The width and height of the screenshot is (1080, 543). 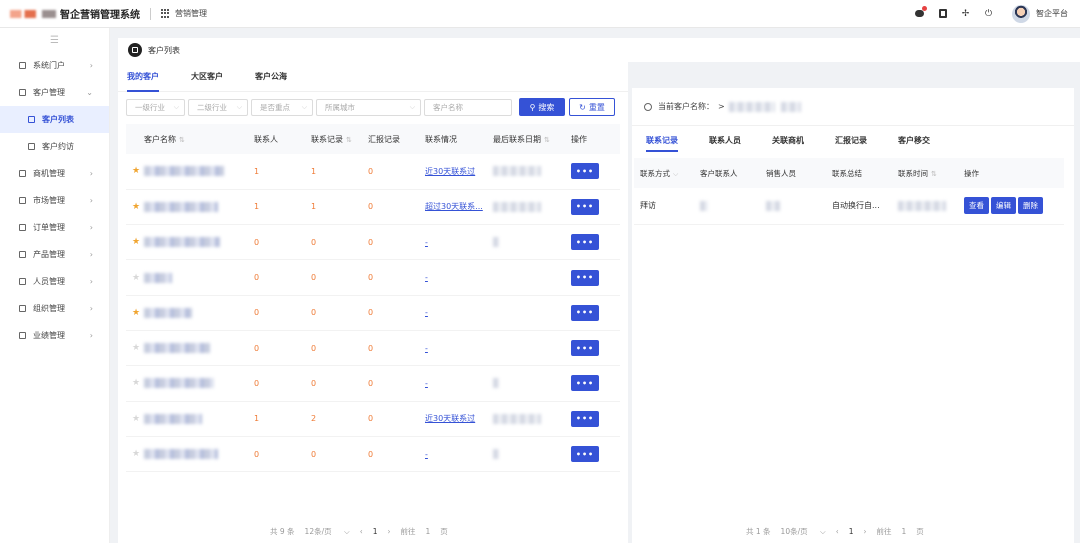 I want to click on key-point-select: 是否重点 ⌵, so click(x=282, y=107).